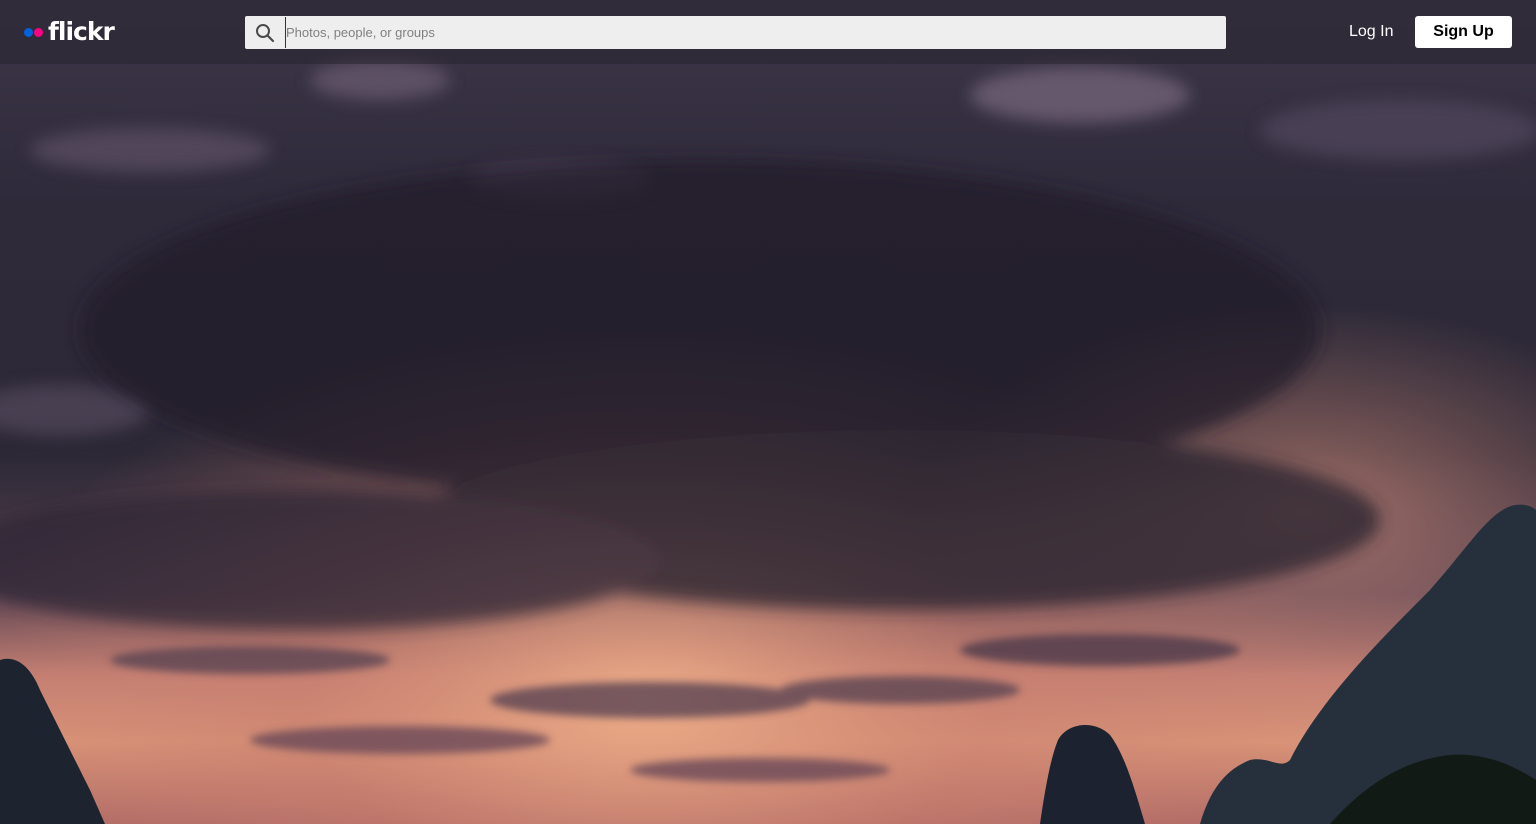  Describe the element at coordinates (265, 32) in the screenshot. I see `search-icon` at that location.